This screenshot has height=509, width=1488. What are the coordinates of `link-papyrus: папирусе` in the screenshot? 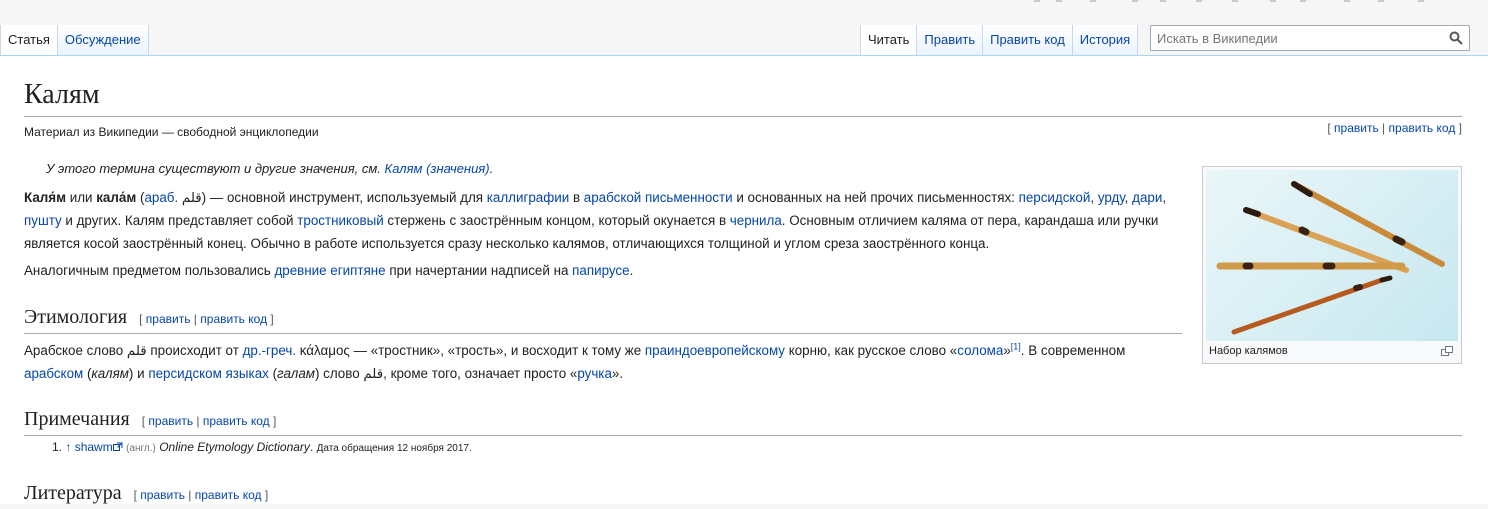 It's located at (600, 270).